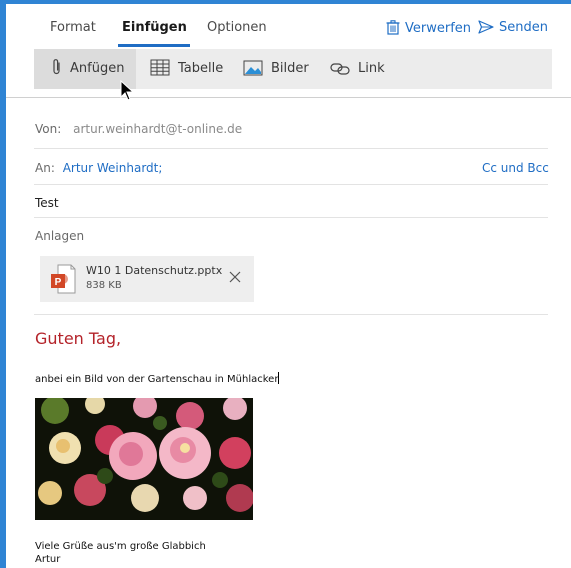  Describe the element at coordinates (154, 270) in the screenshot. I see `attachment-name: W10 1 Datenschutz.pptx` at that location.